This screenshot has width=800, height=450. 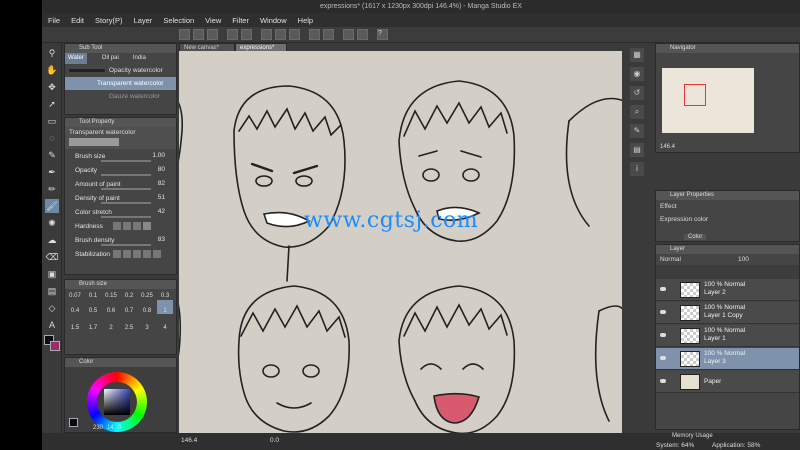 What do you see at coordinates (52, 308) in the screenshot?
I see `figure-tool-icon: ◇` at bounding box center [52, 308].